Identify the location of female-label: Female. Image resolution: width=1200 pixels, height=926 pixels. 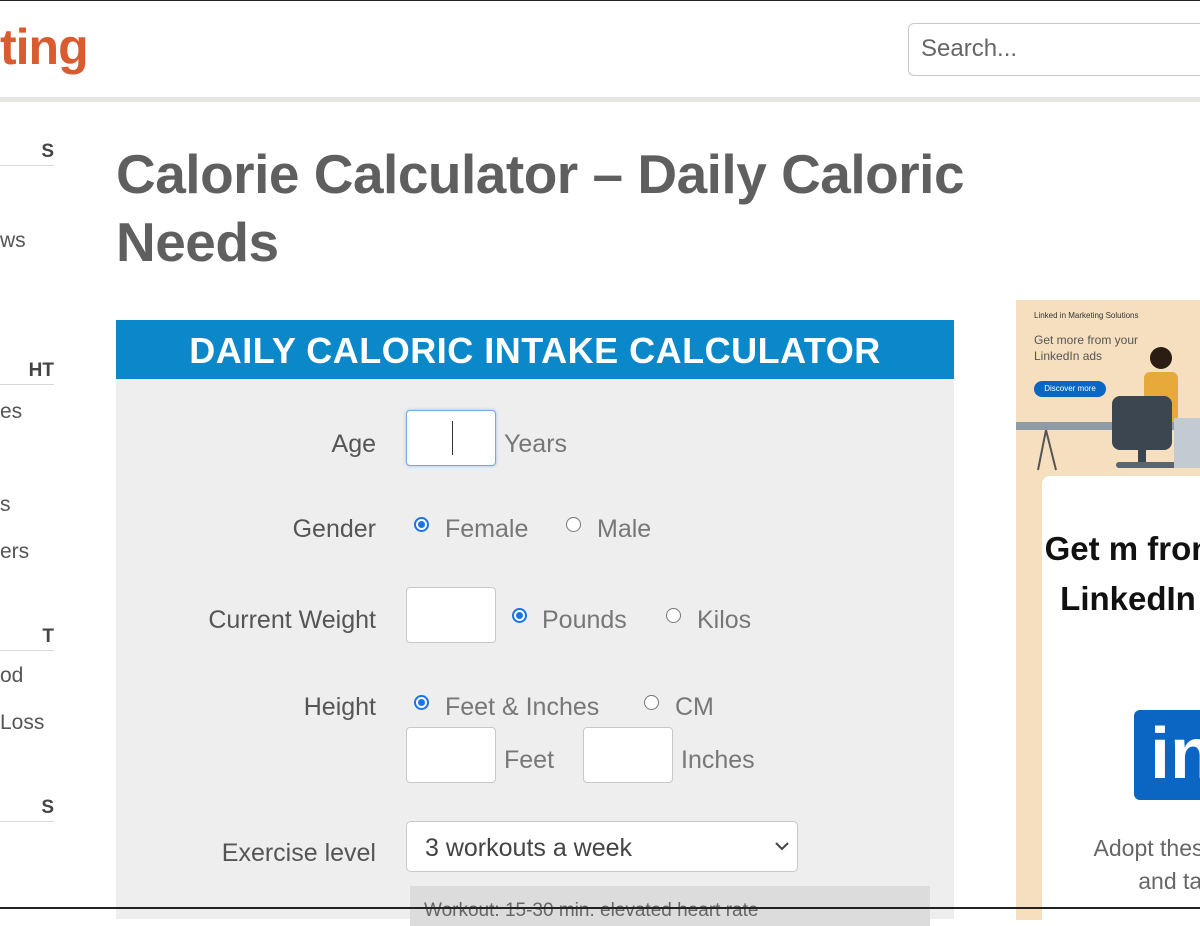
(486, 529).